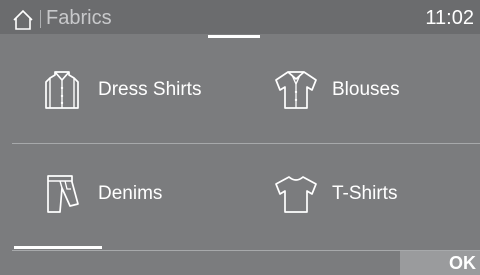 The height and width of the screenshot is (275, 480). Describe the element at coordinates (240, 17) in the screenshot. I see `status-bar: Fabrics 11:02` at that location.